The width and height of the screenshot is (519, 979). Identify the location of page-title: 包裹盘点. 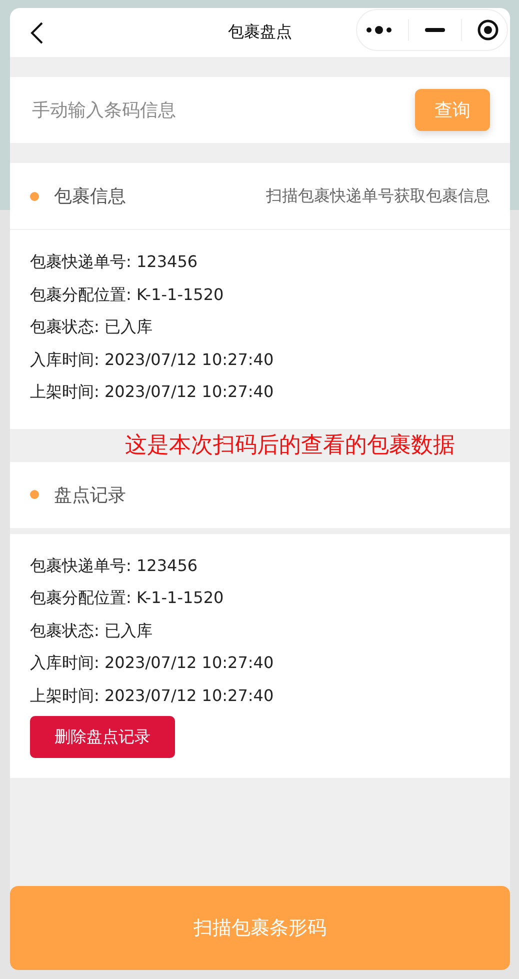
(260, 32).